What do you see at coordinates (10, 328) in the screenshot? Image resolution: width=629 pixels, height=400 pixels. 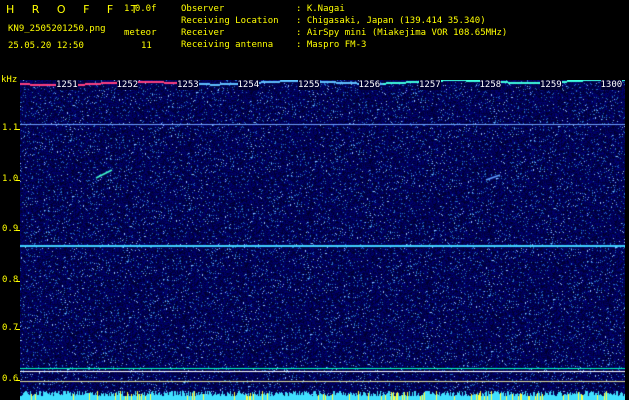 I see `y-tick-label: 0.7` at bounding box center [10, 328].